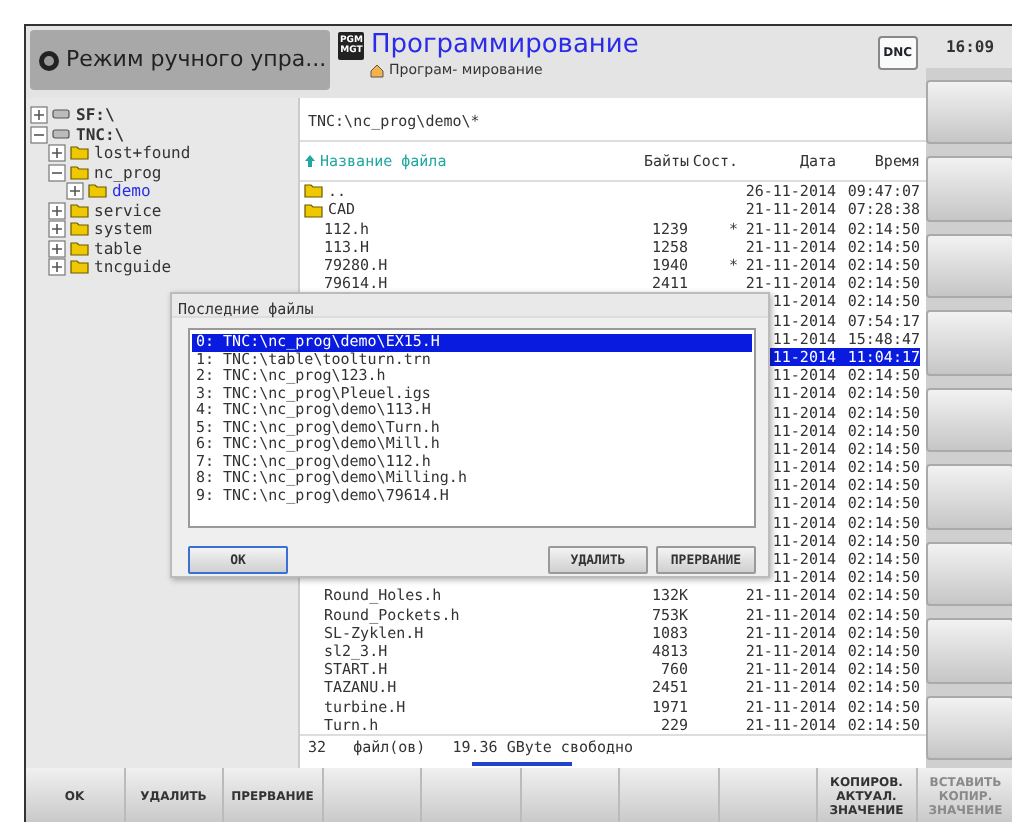  I want to click on tree-item: demo, so click(162, 191).